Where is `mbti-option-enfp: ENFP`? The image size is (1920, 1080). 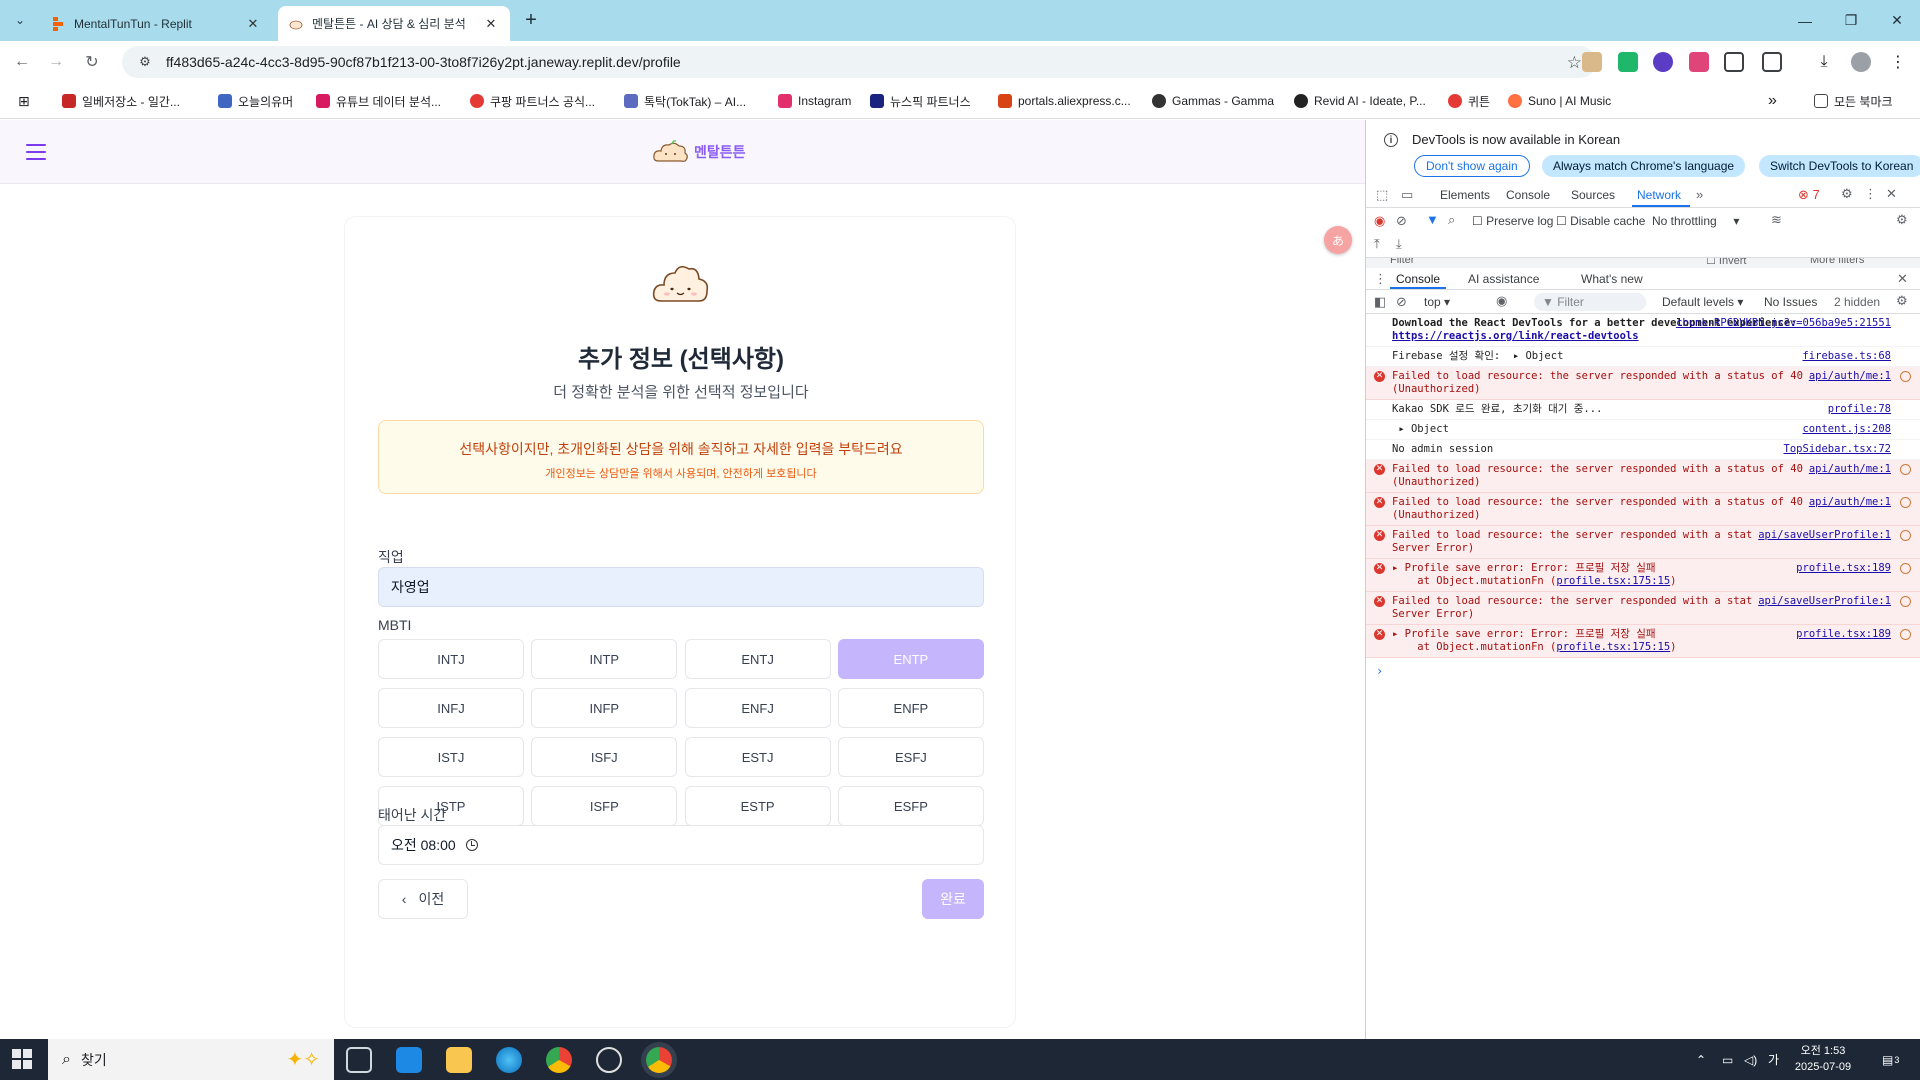
mbti-option-enfp: ENFP is located at coordinates (910, 708).